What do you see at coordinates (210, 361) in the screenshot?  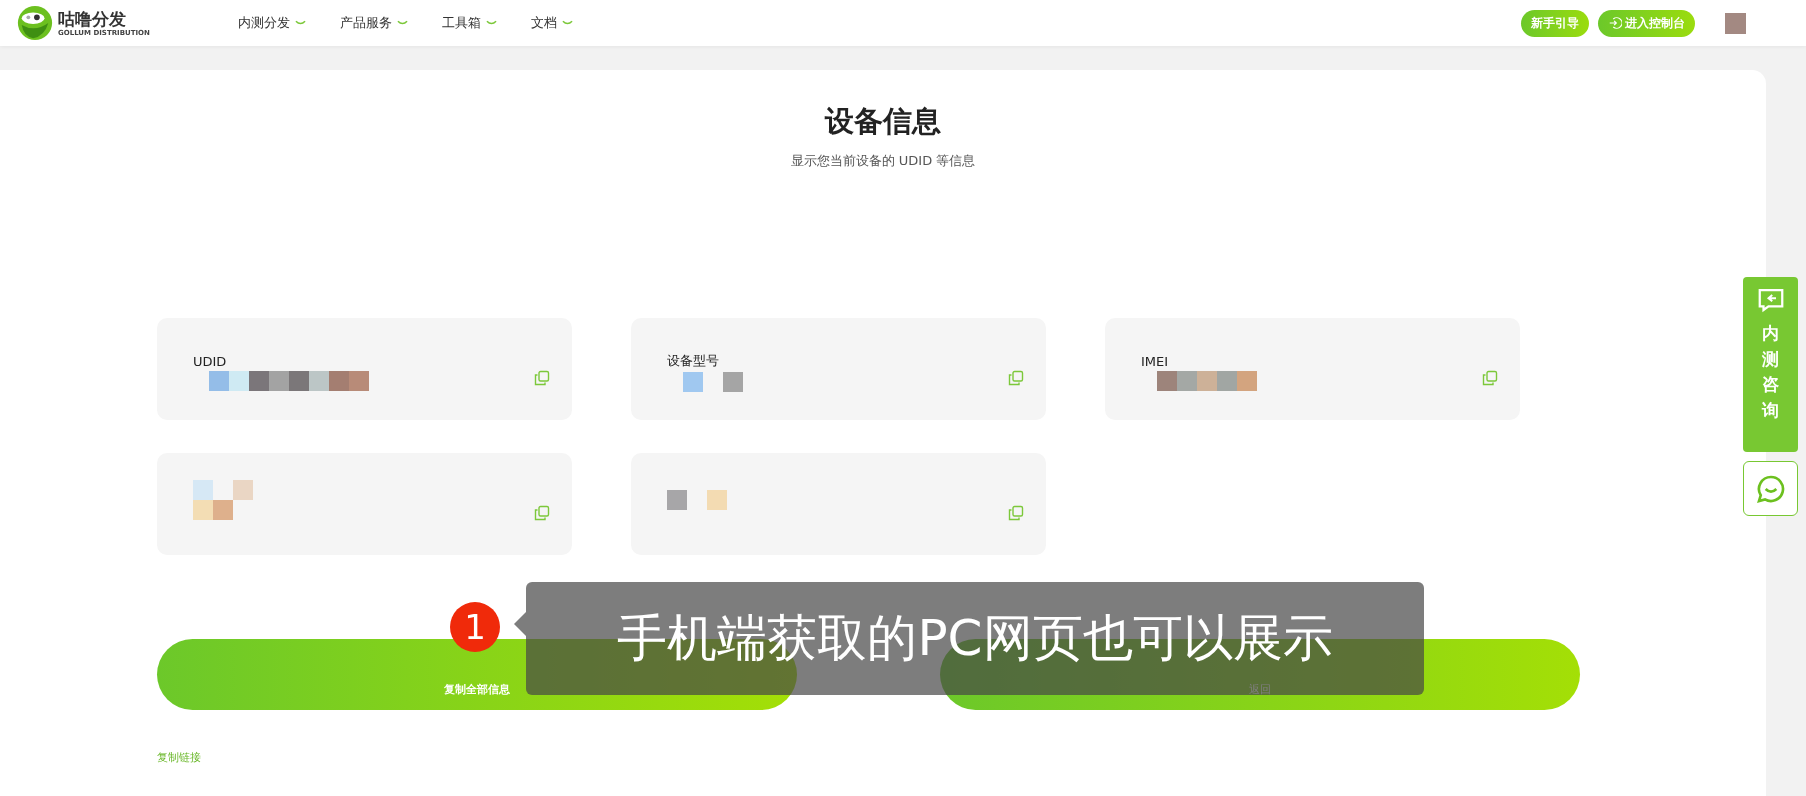 I see `field-label: UDID` at bounding box center [210, 361].